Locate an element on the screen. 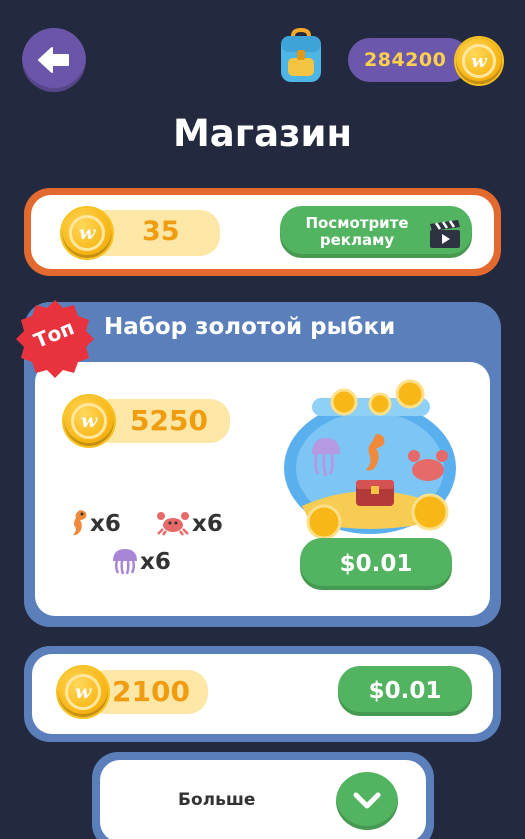  coin-pack-amount: 2100 is located at coordinates (151, 691).